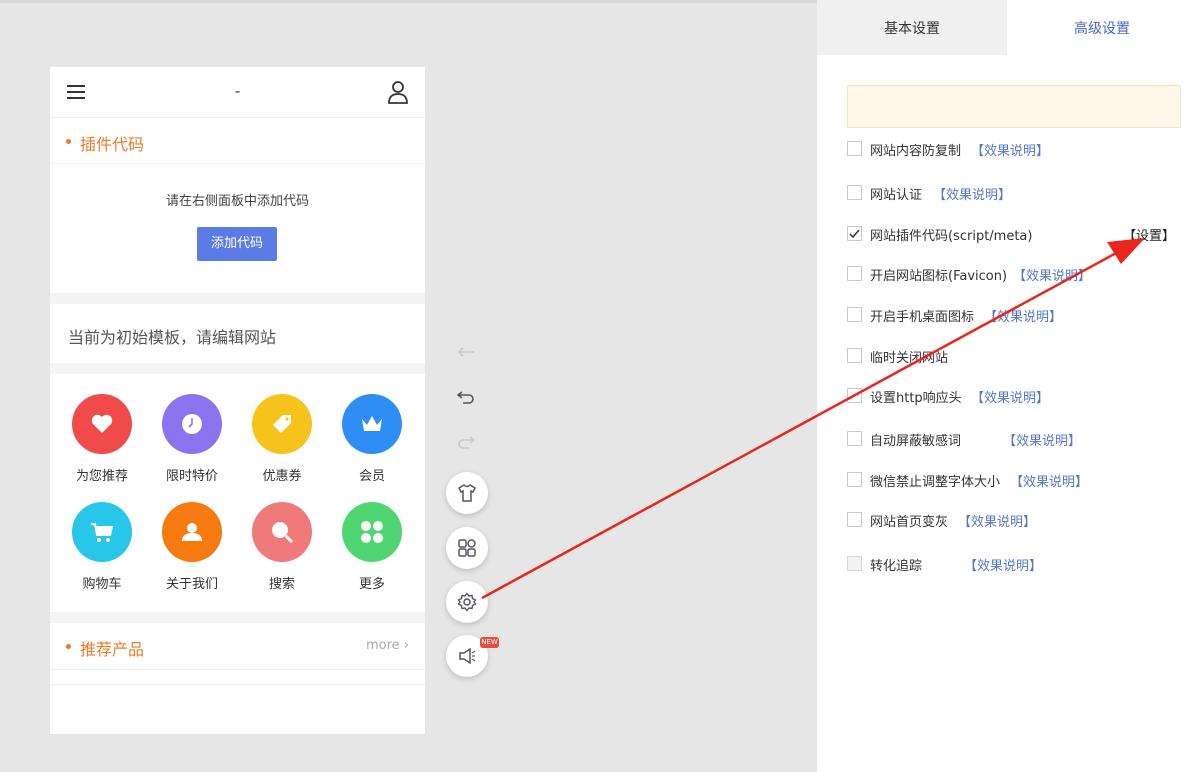 The image size is (1197, 772). Describe the element at coordinates (191, 584) in the screenshot. I see `grid-label: 关于我们` at that location.